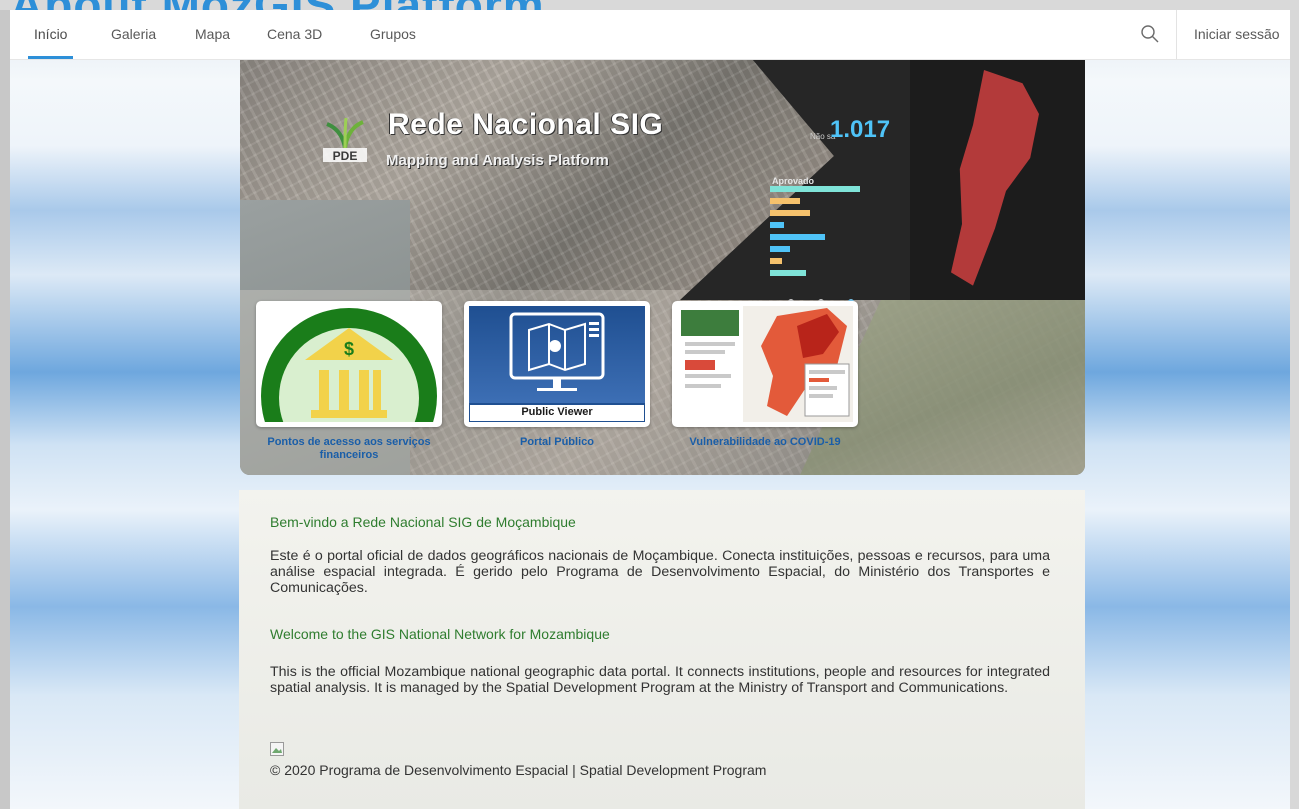 This screenshot has width=1299, height=809. I want to click on nav-item-galeria: Galeria, so click(133, 34).